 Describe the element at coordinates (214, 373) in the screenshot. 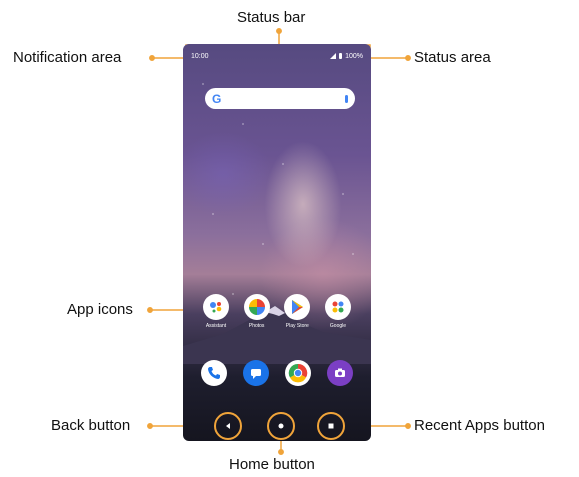

I see `phone-icon` at that location.